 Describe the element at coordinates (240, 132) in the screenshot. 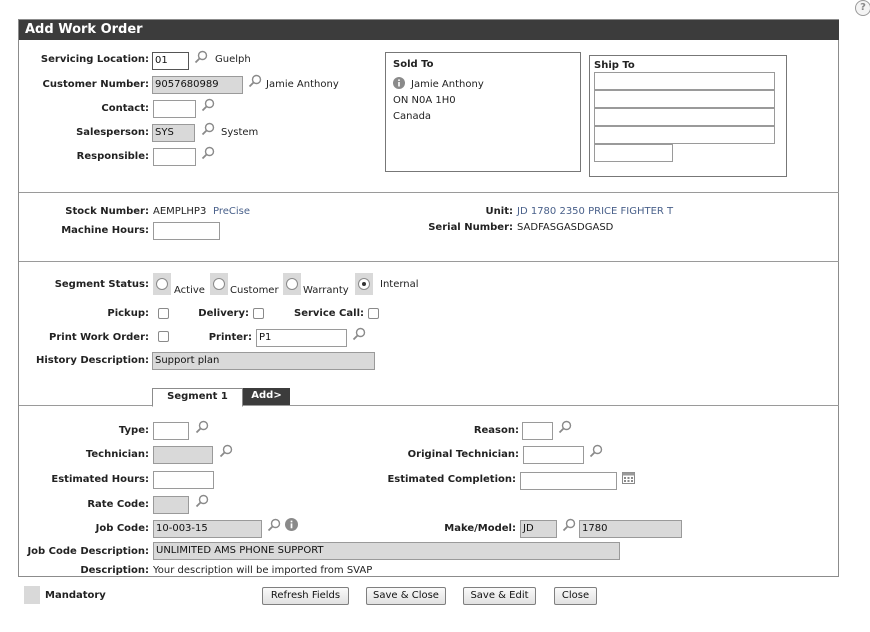

I see `salesperson-name: System` at that location.